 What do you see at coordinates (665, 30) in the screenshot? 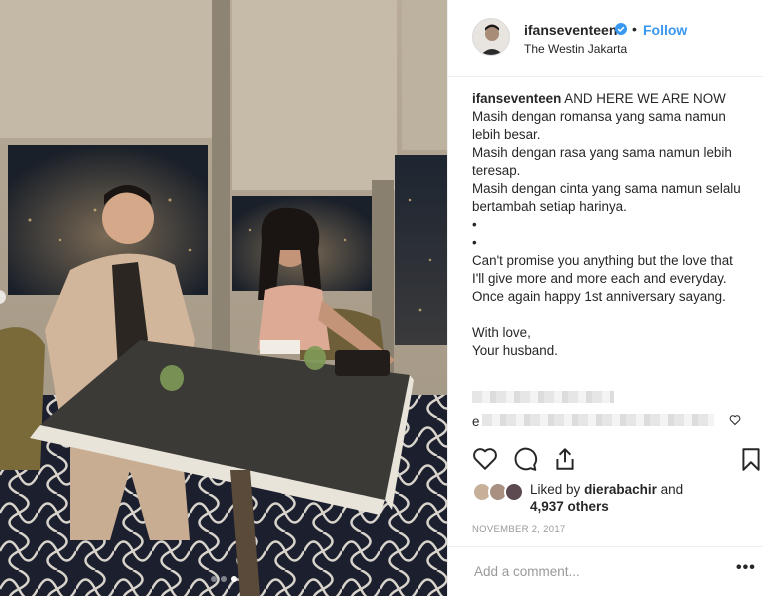
I see `follow-button: Follow` at bounding box center [665, 30].